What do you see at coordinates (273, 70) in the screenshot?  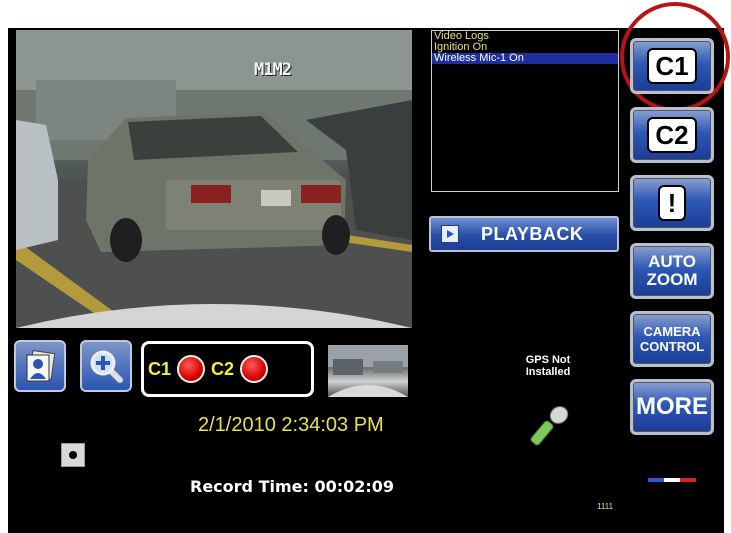 I see `camera-overlay-label: M1M2` at bounding box center [273, 70].